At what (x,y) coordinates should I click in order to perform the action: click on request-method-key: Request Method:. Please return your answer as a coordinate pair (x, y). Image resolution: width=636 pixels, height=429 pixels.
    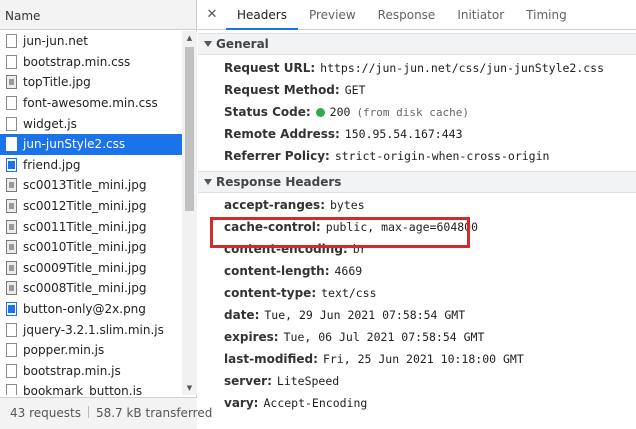
    Looking at the image, I should click on (282, 90).